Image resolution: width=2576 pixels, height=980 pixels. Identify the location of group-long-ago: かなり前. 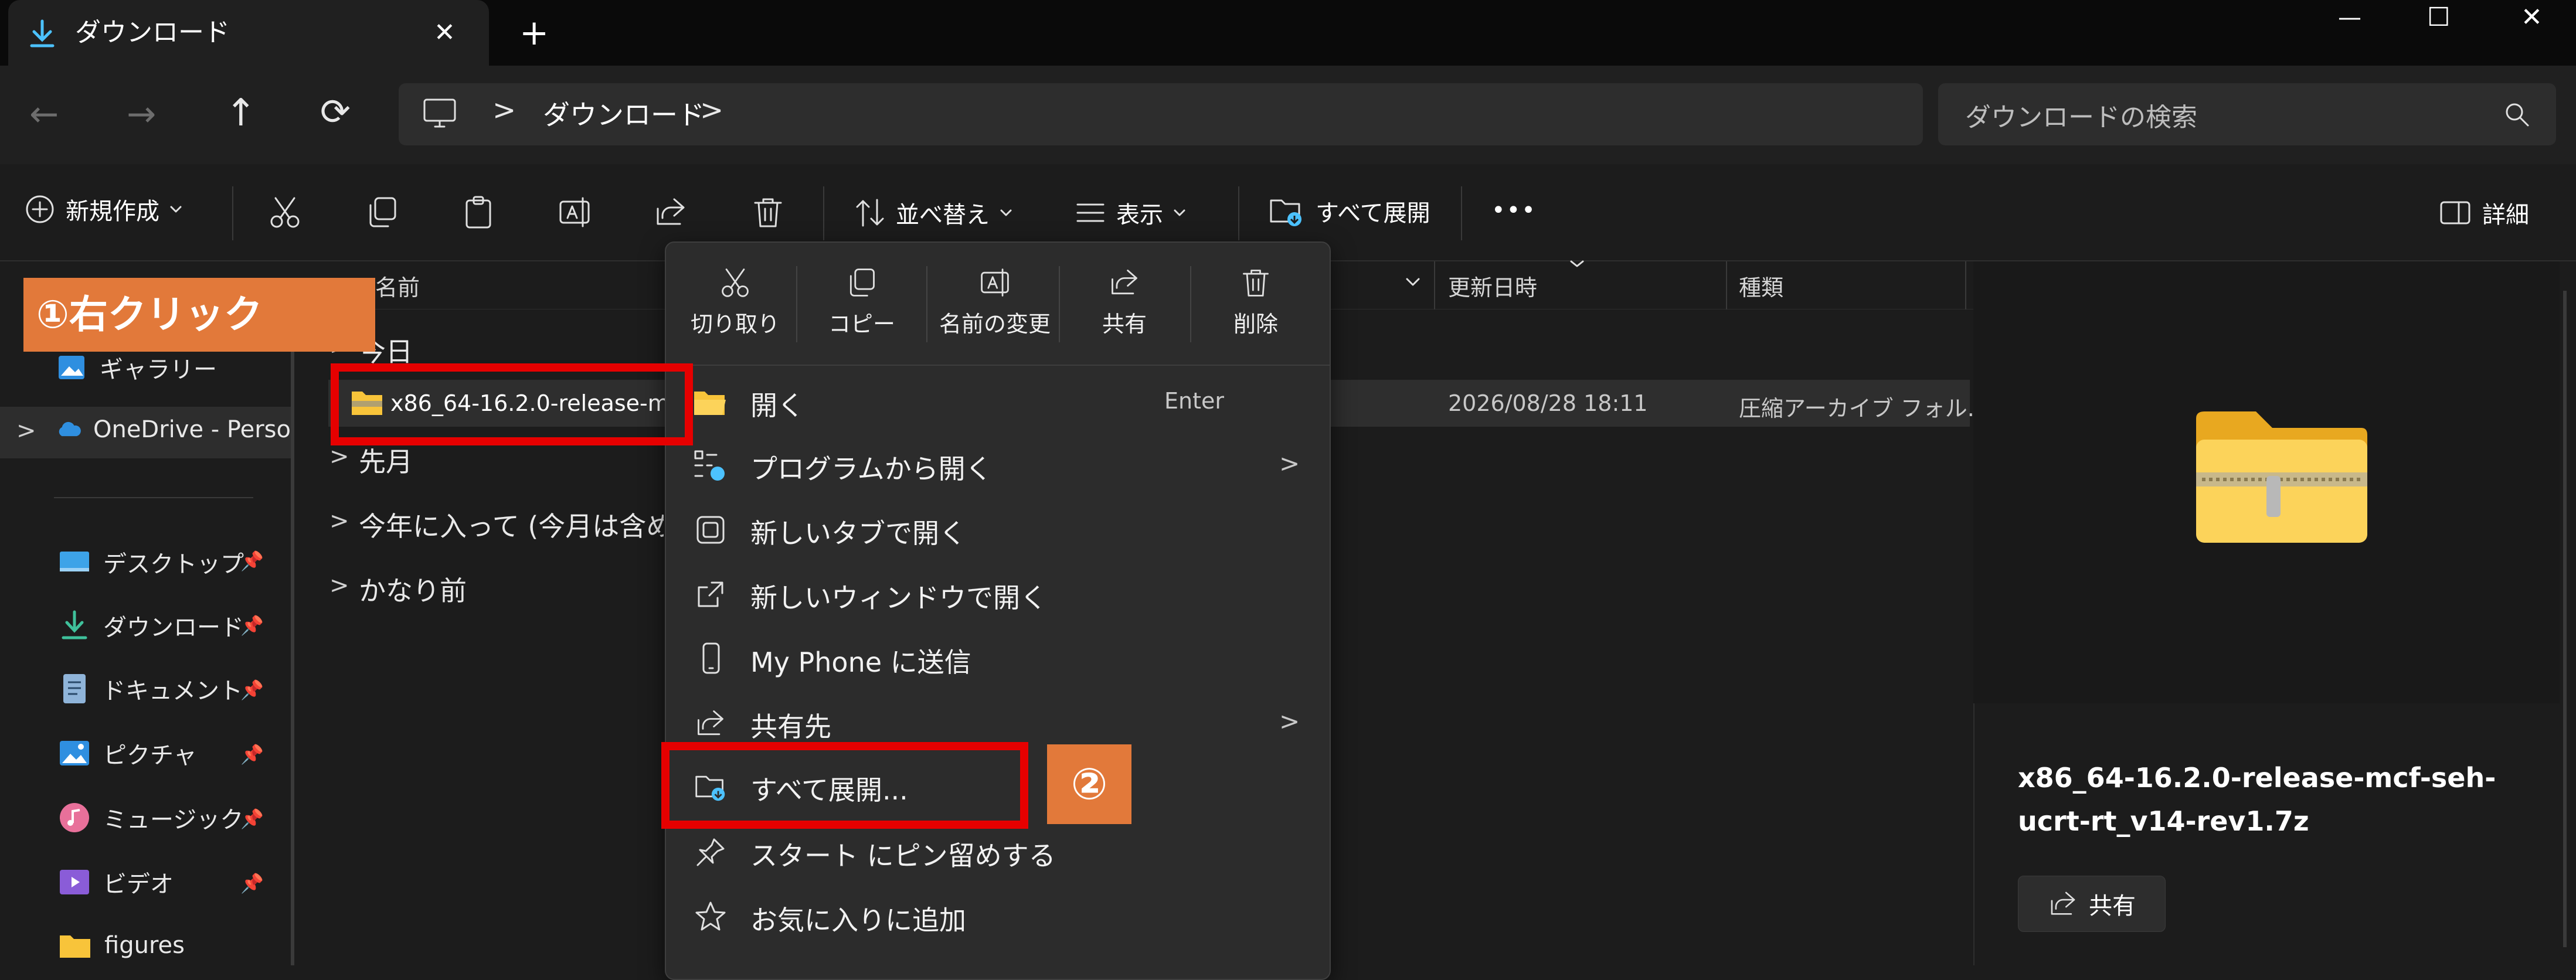
(413, 589).